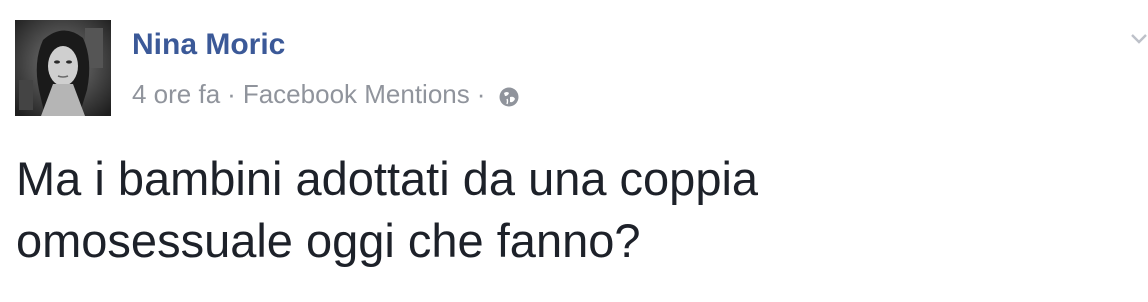 This screenshot has width=1148, height=302. I want to click on author-name-link: Nina Moric, so click(208, 45).